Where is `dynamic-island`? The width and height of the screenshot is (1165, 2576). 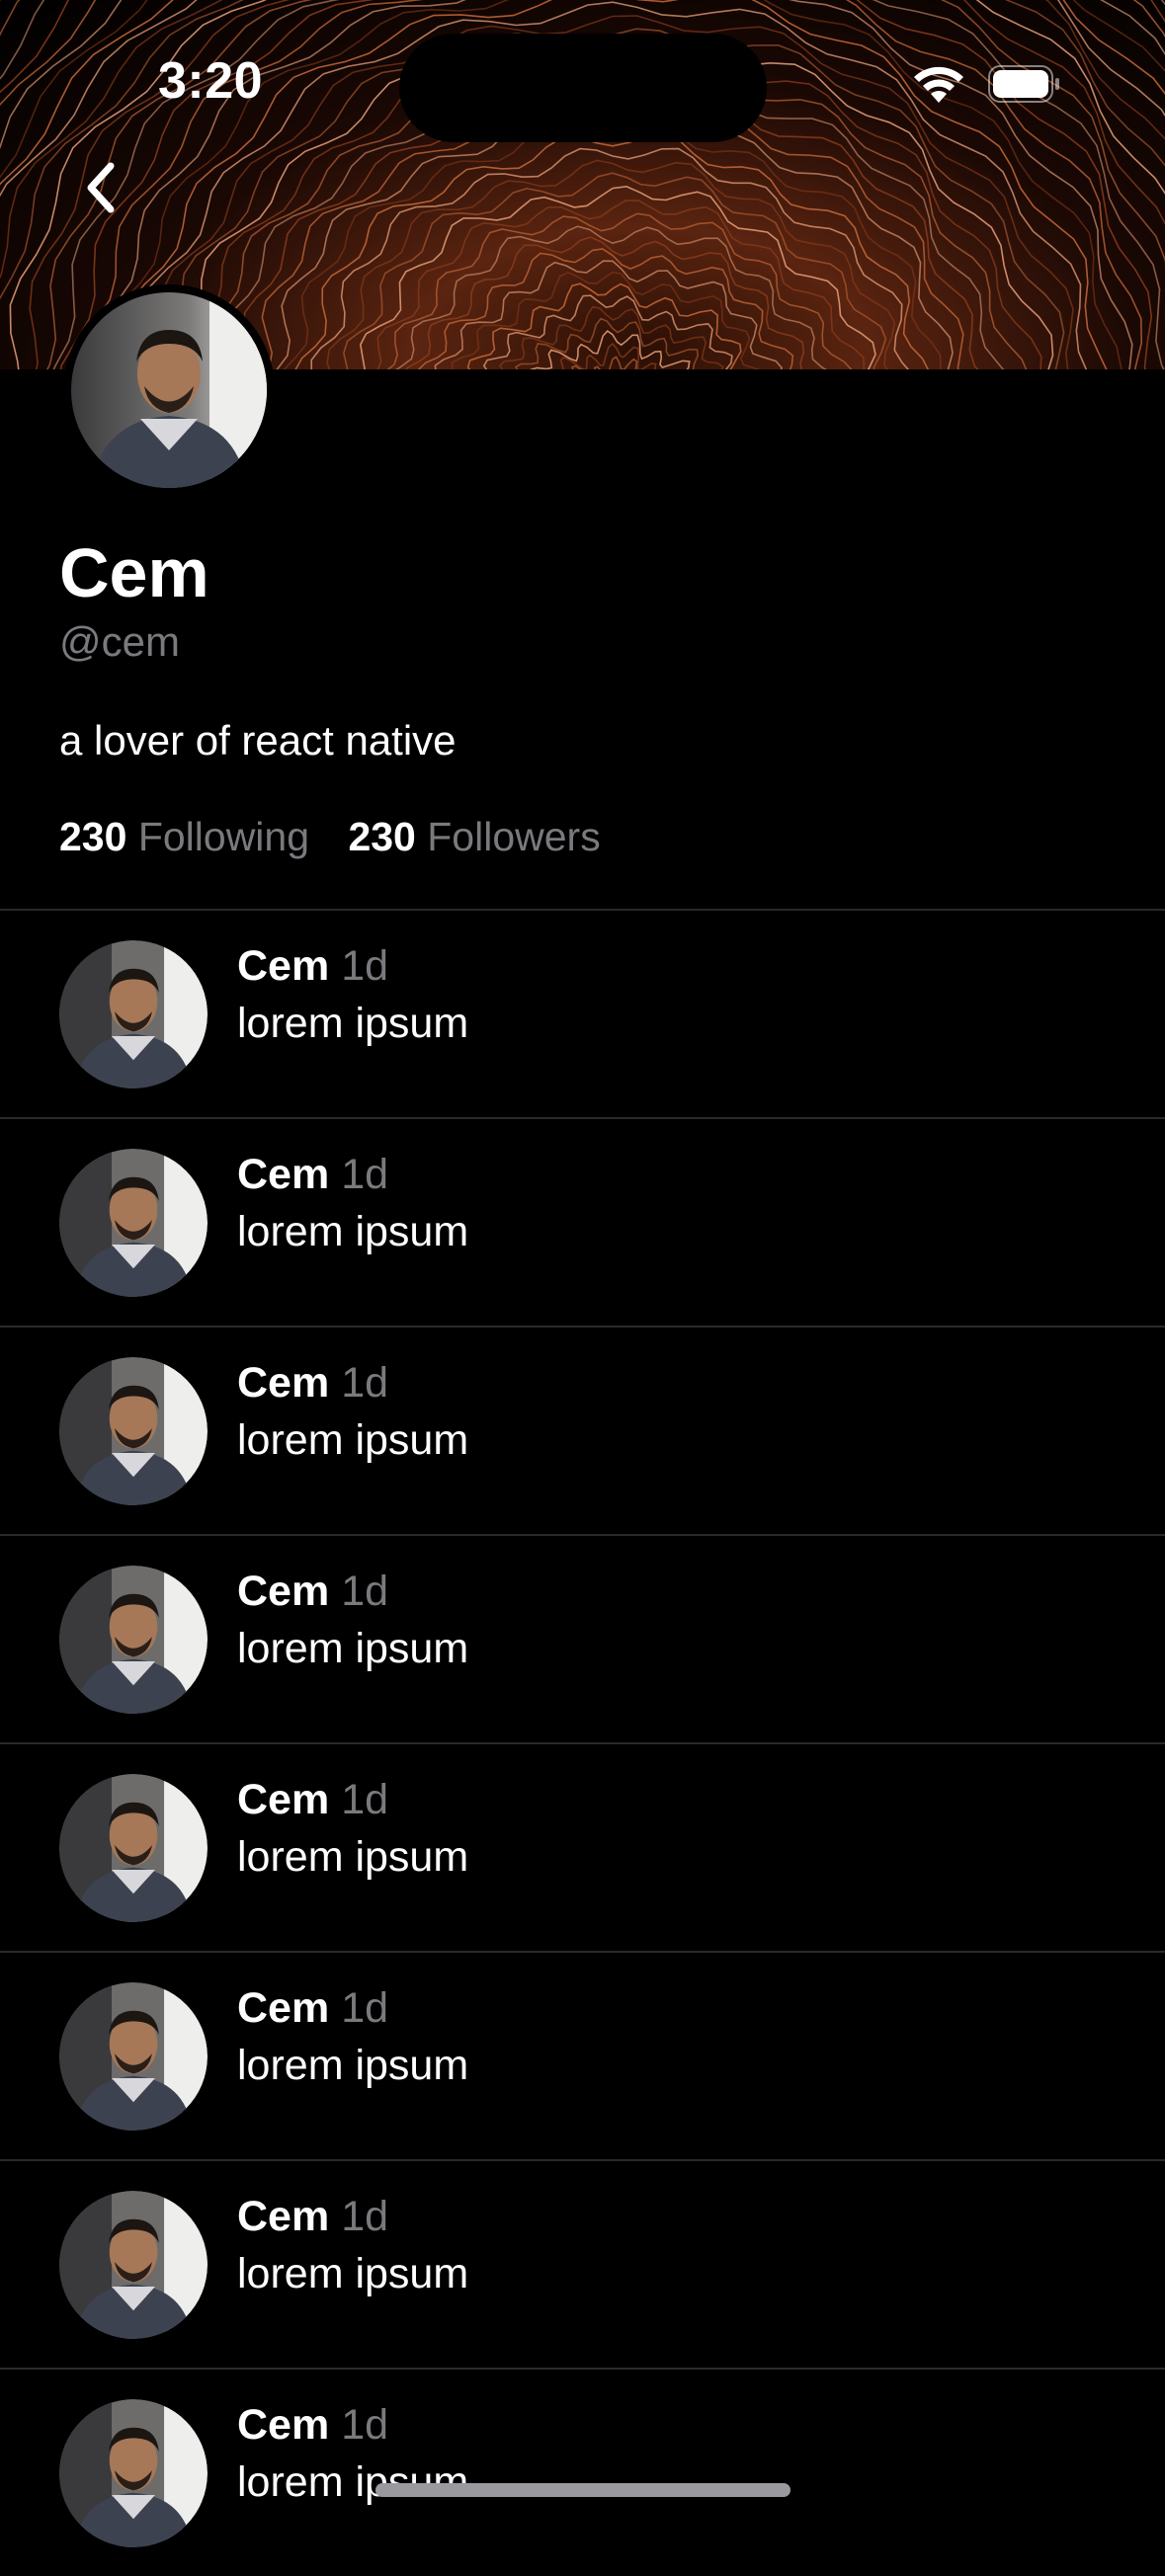
dynamic-island is located at coordinates (583, 88).